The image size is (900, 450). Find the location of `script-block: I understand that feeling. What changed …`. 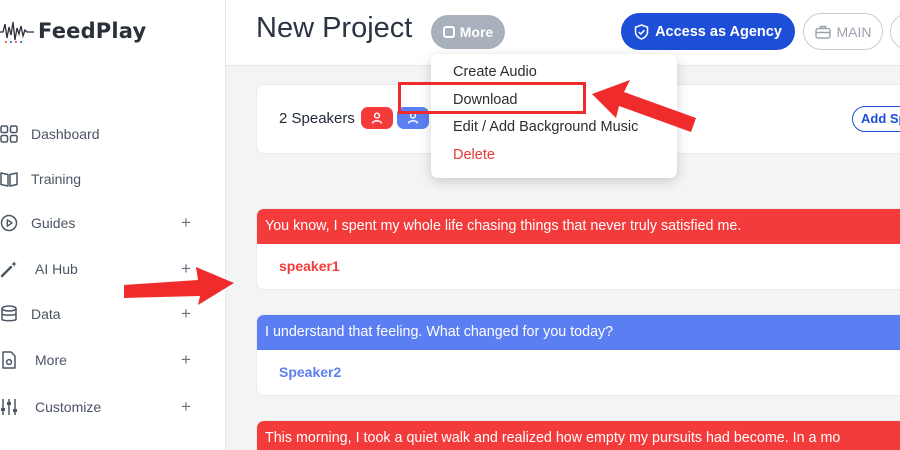

script-block: I understand that feeling. What changed … is located at coordinates (578, 355).